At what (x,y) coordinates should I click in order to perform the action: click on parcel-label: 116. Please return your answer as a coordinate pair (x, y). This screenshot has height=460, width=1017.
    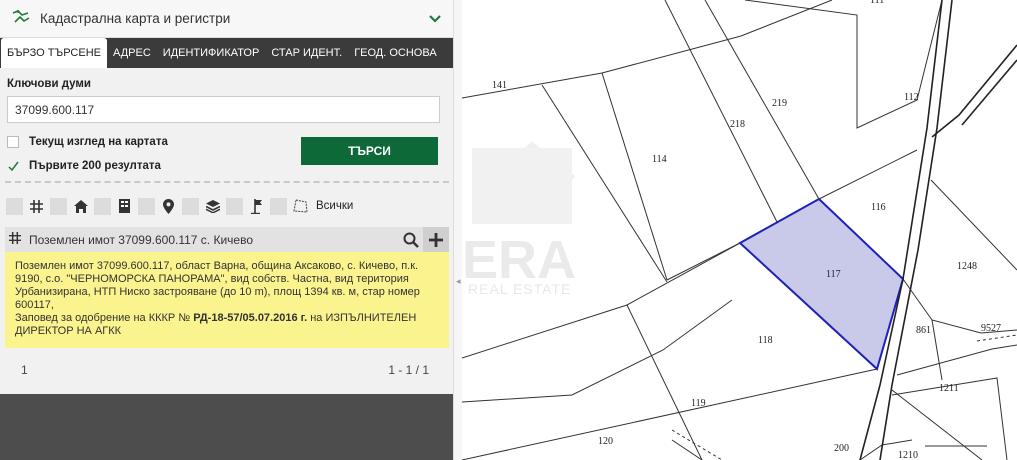
    Looking at the image, I should click on (878, 207).